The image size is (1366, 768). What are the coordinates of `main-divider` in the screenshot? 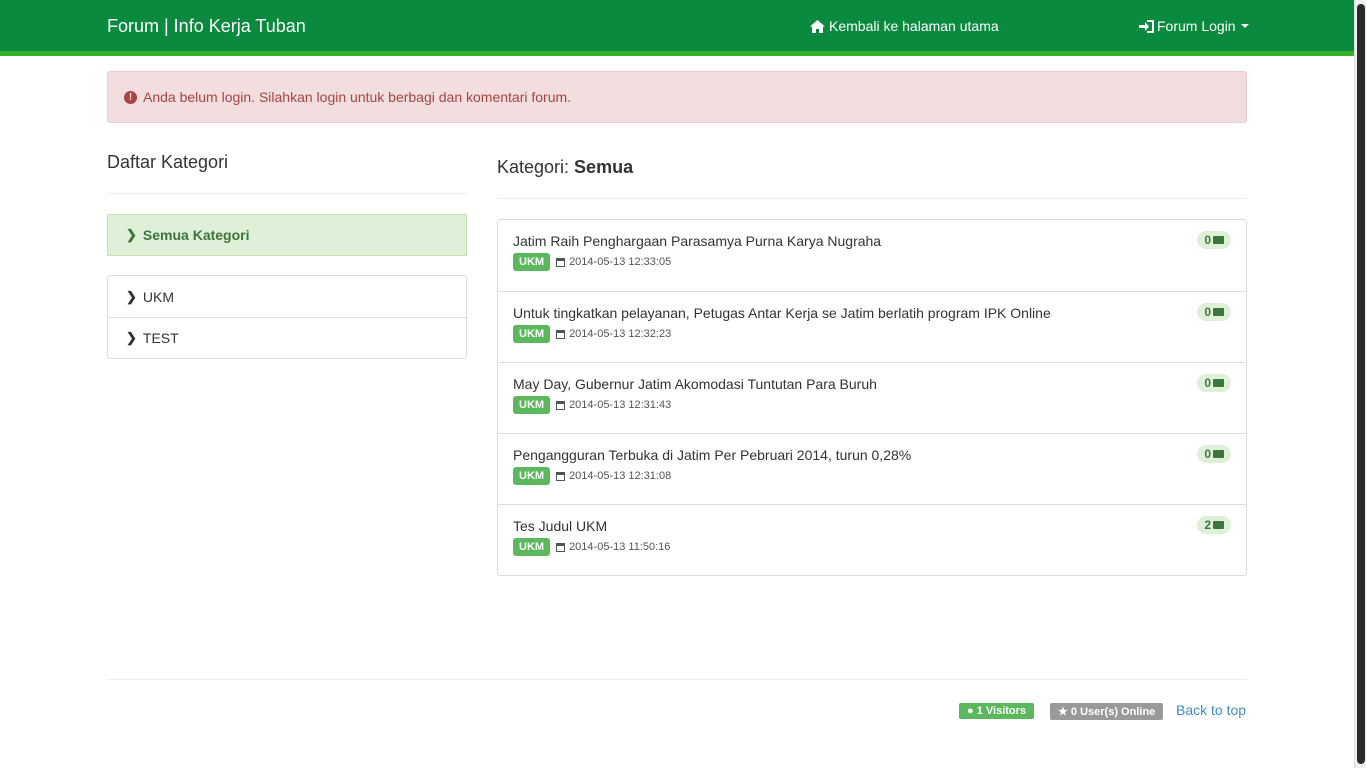 It's located at (872, 198).